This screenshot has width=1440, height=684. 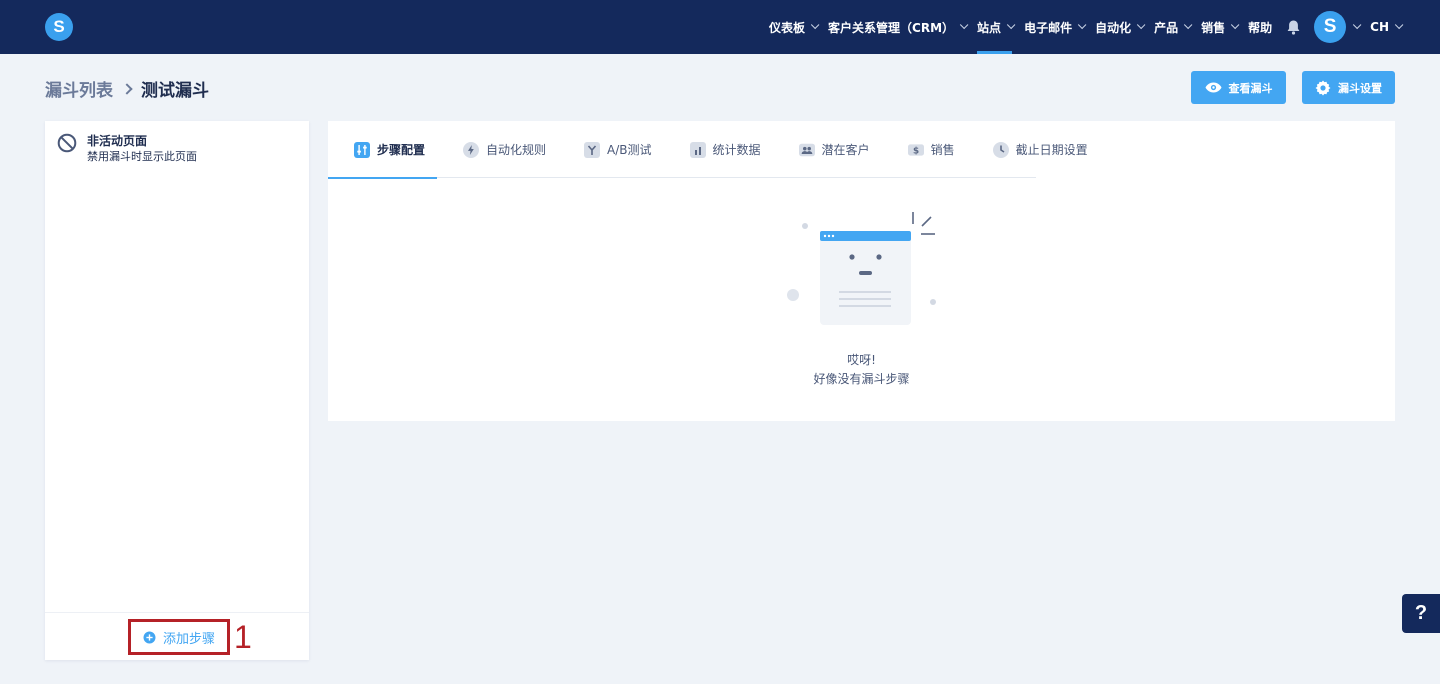 I want to click on ban-icon, so click(x=67, y=143).